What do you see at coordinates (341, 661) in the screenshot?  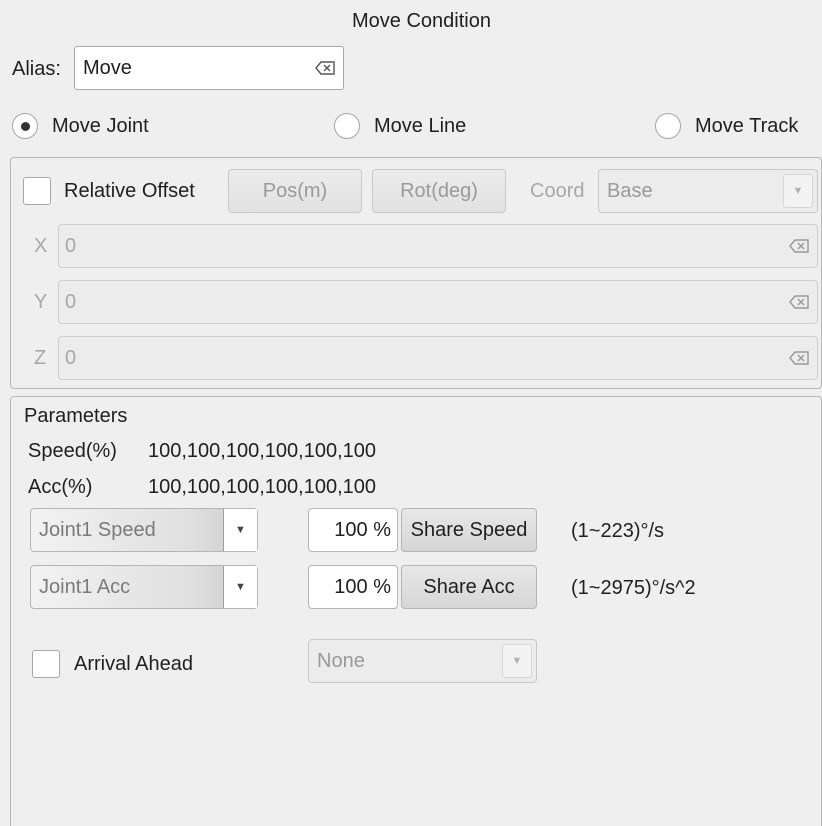 I see `arrival-value: None` at bounding box center [341, 661].